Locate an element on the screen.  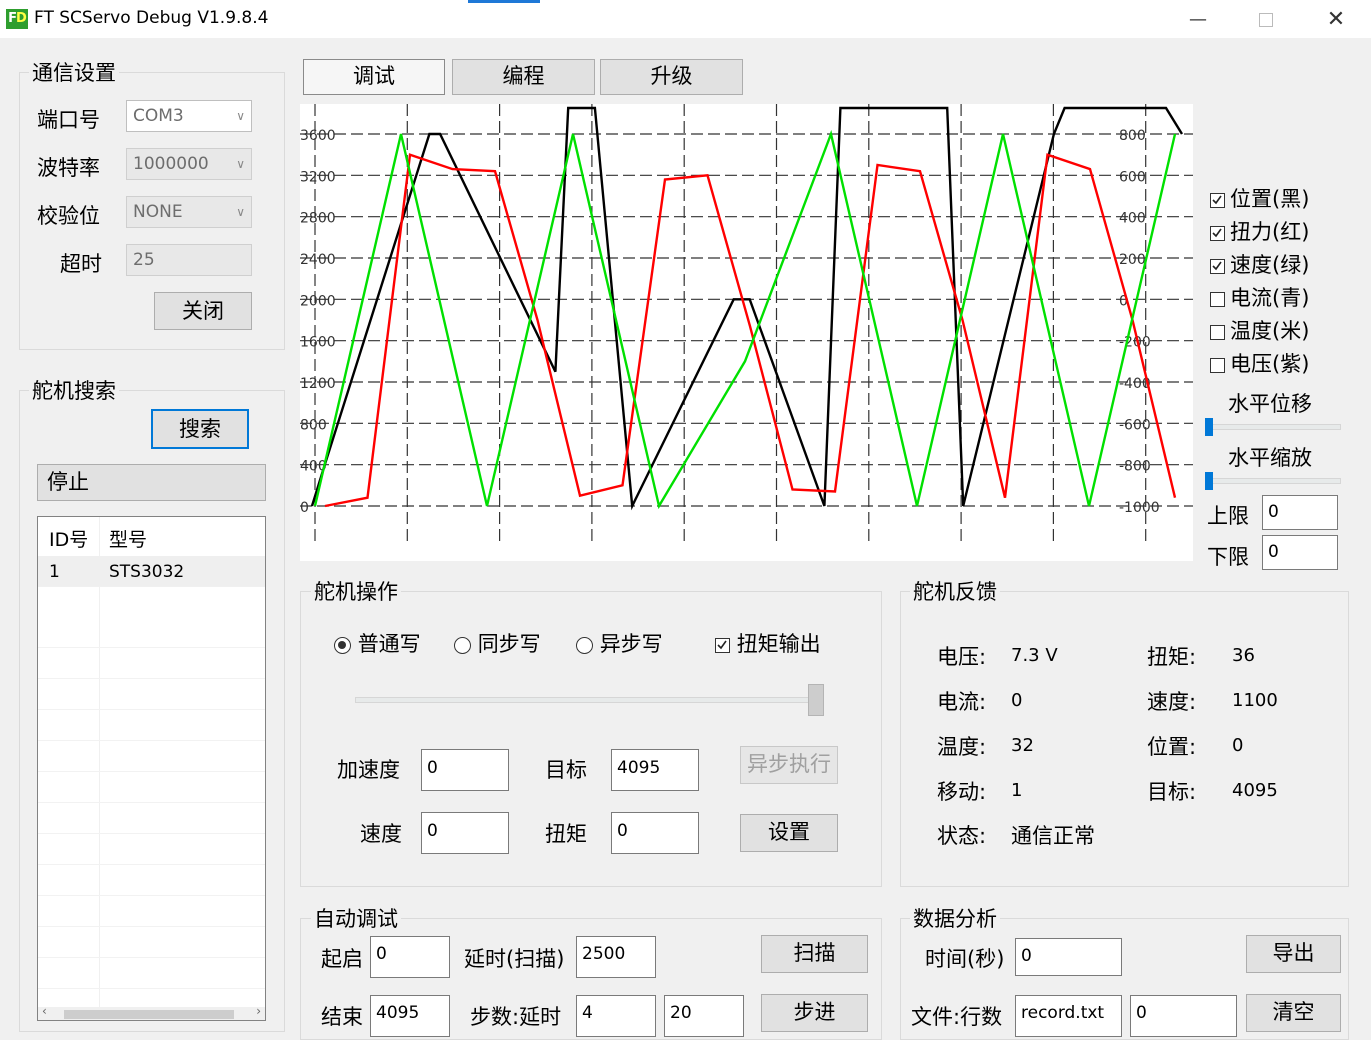
minimize-icon: — is located at coordinates (1198, 20).